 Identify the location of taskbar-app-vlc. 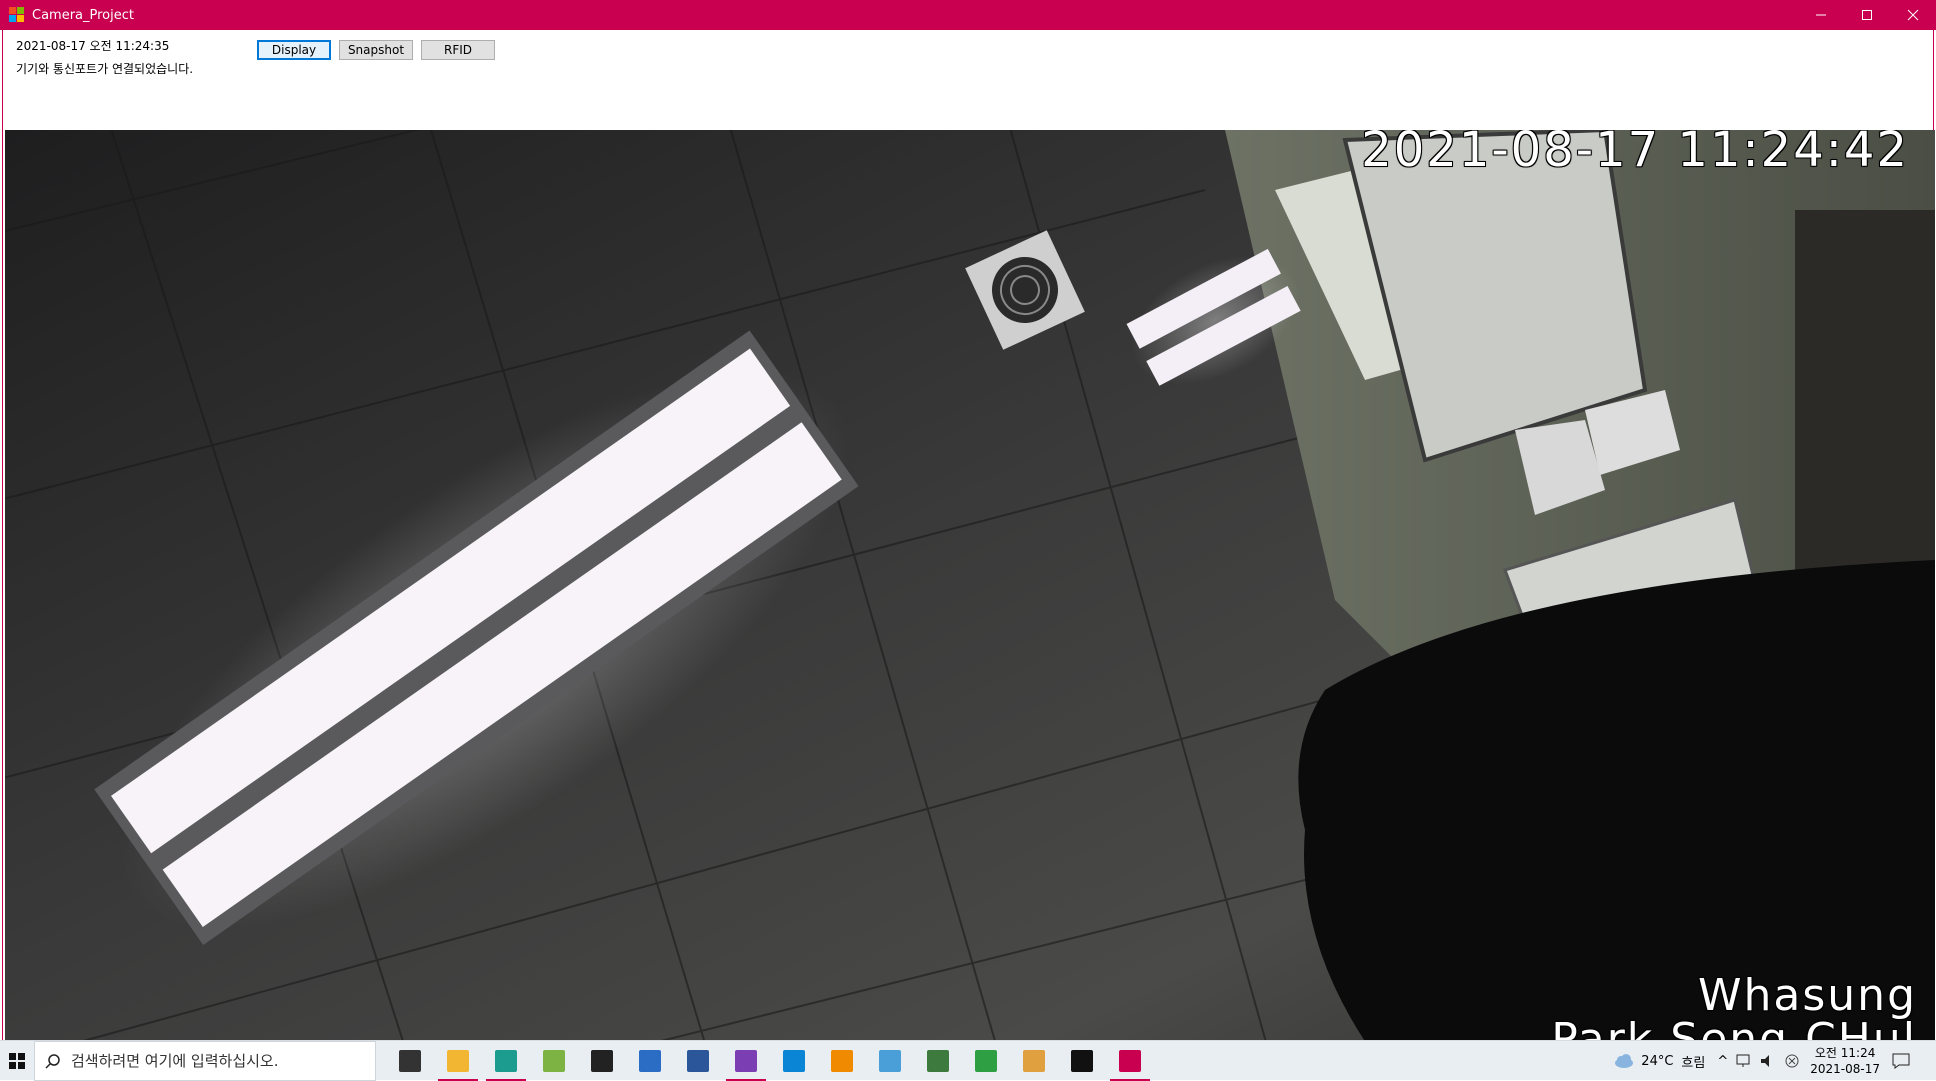
(842, 1061).